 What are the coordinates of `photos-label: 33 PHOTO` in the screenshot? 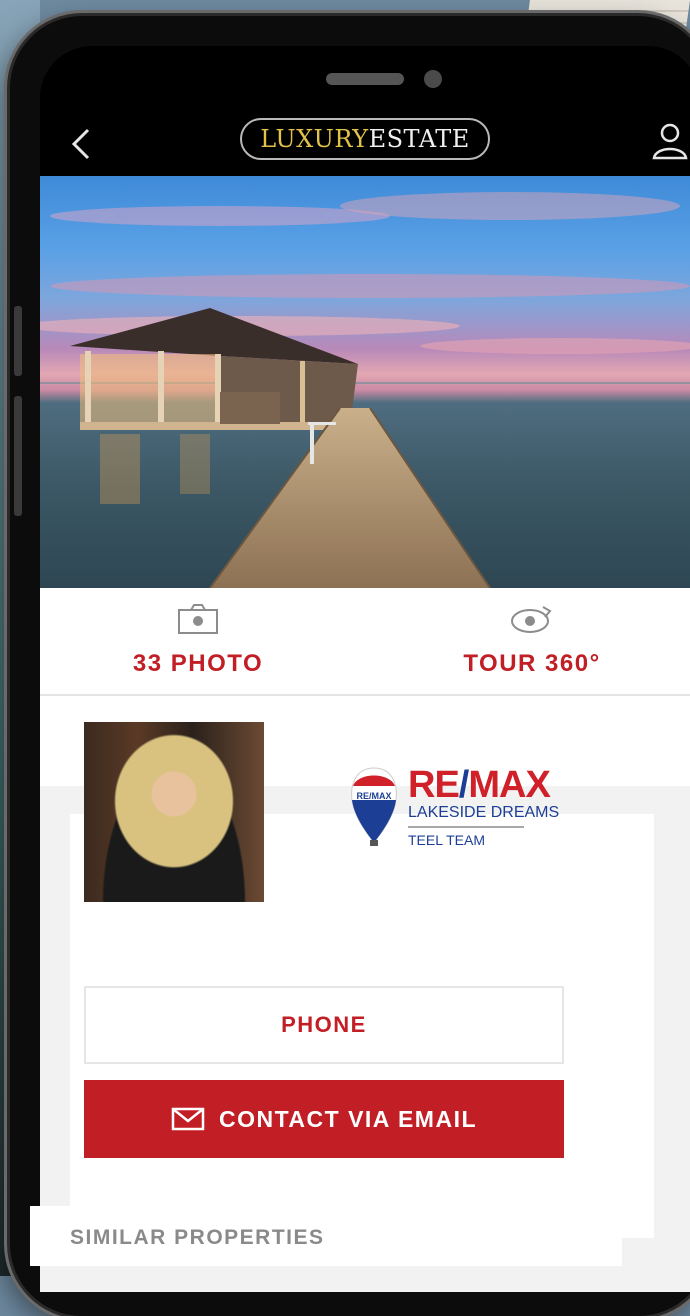 It's located at (198, 663).